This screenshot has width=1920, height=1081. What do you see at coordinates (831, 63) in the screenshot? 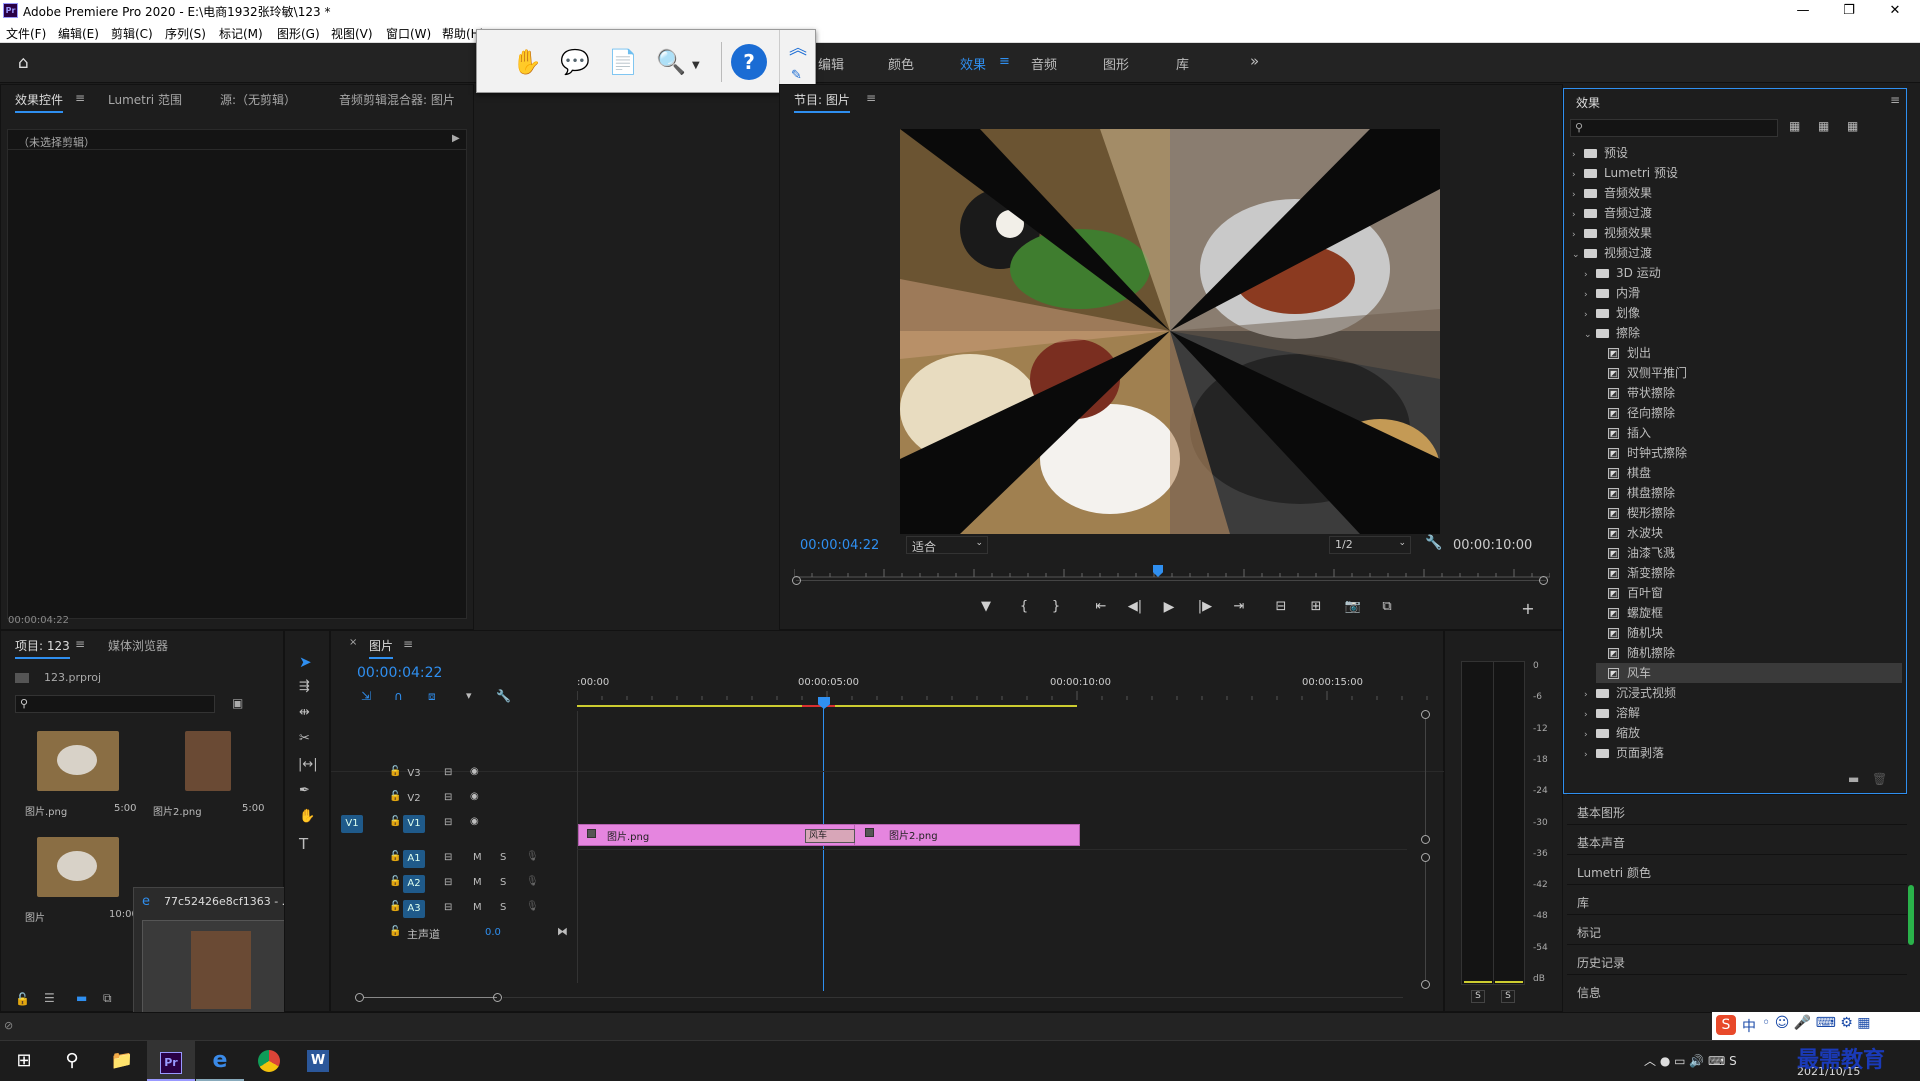
I see `workspace-edit: 编辑` at bounding box center [831, 63].